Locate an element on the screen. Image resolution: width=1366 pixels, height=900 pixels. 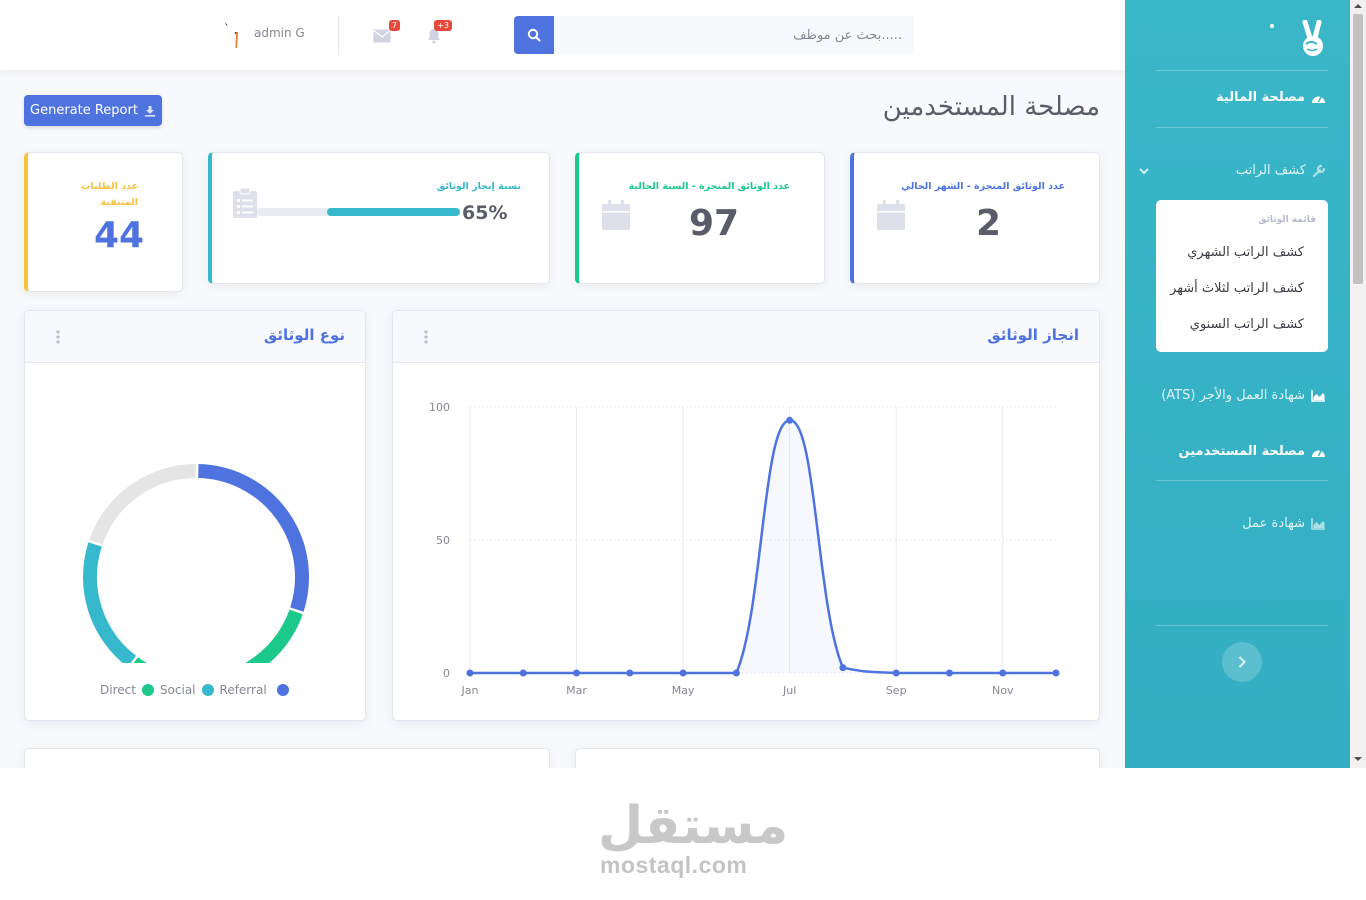
donut-legend: Direct Social Referral is located at coordinates (194, 690).